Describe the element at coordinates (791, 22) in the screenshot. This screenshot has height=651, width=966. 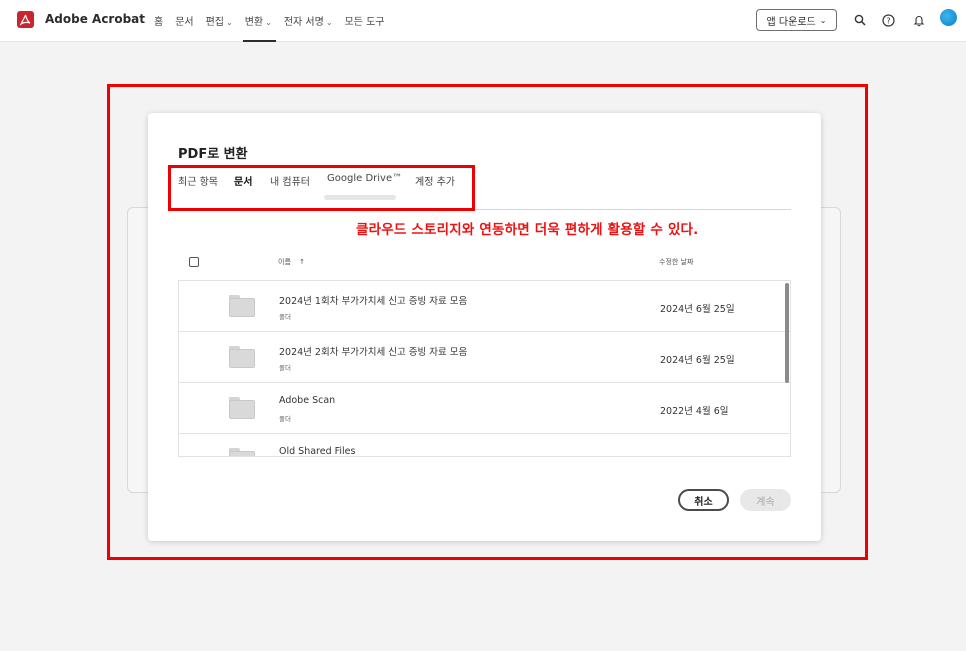
I see `app-download-label: 앱 다운로드` at that location.